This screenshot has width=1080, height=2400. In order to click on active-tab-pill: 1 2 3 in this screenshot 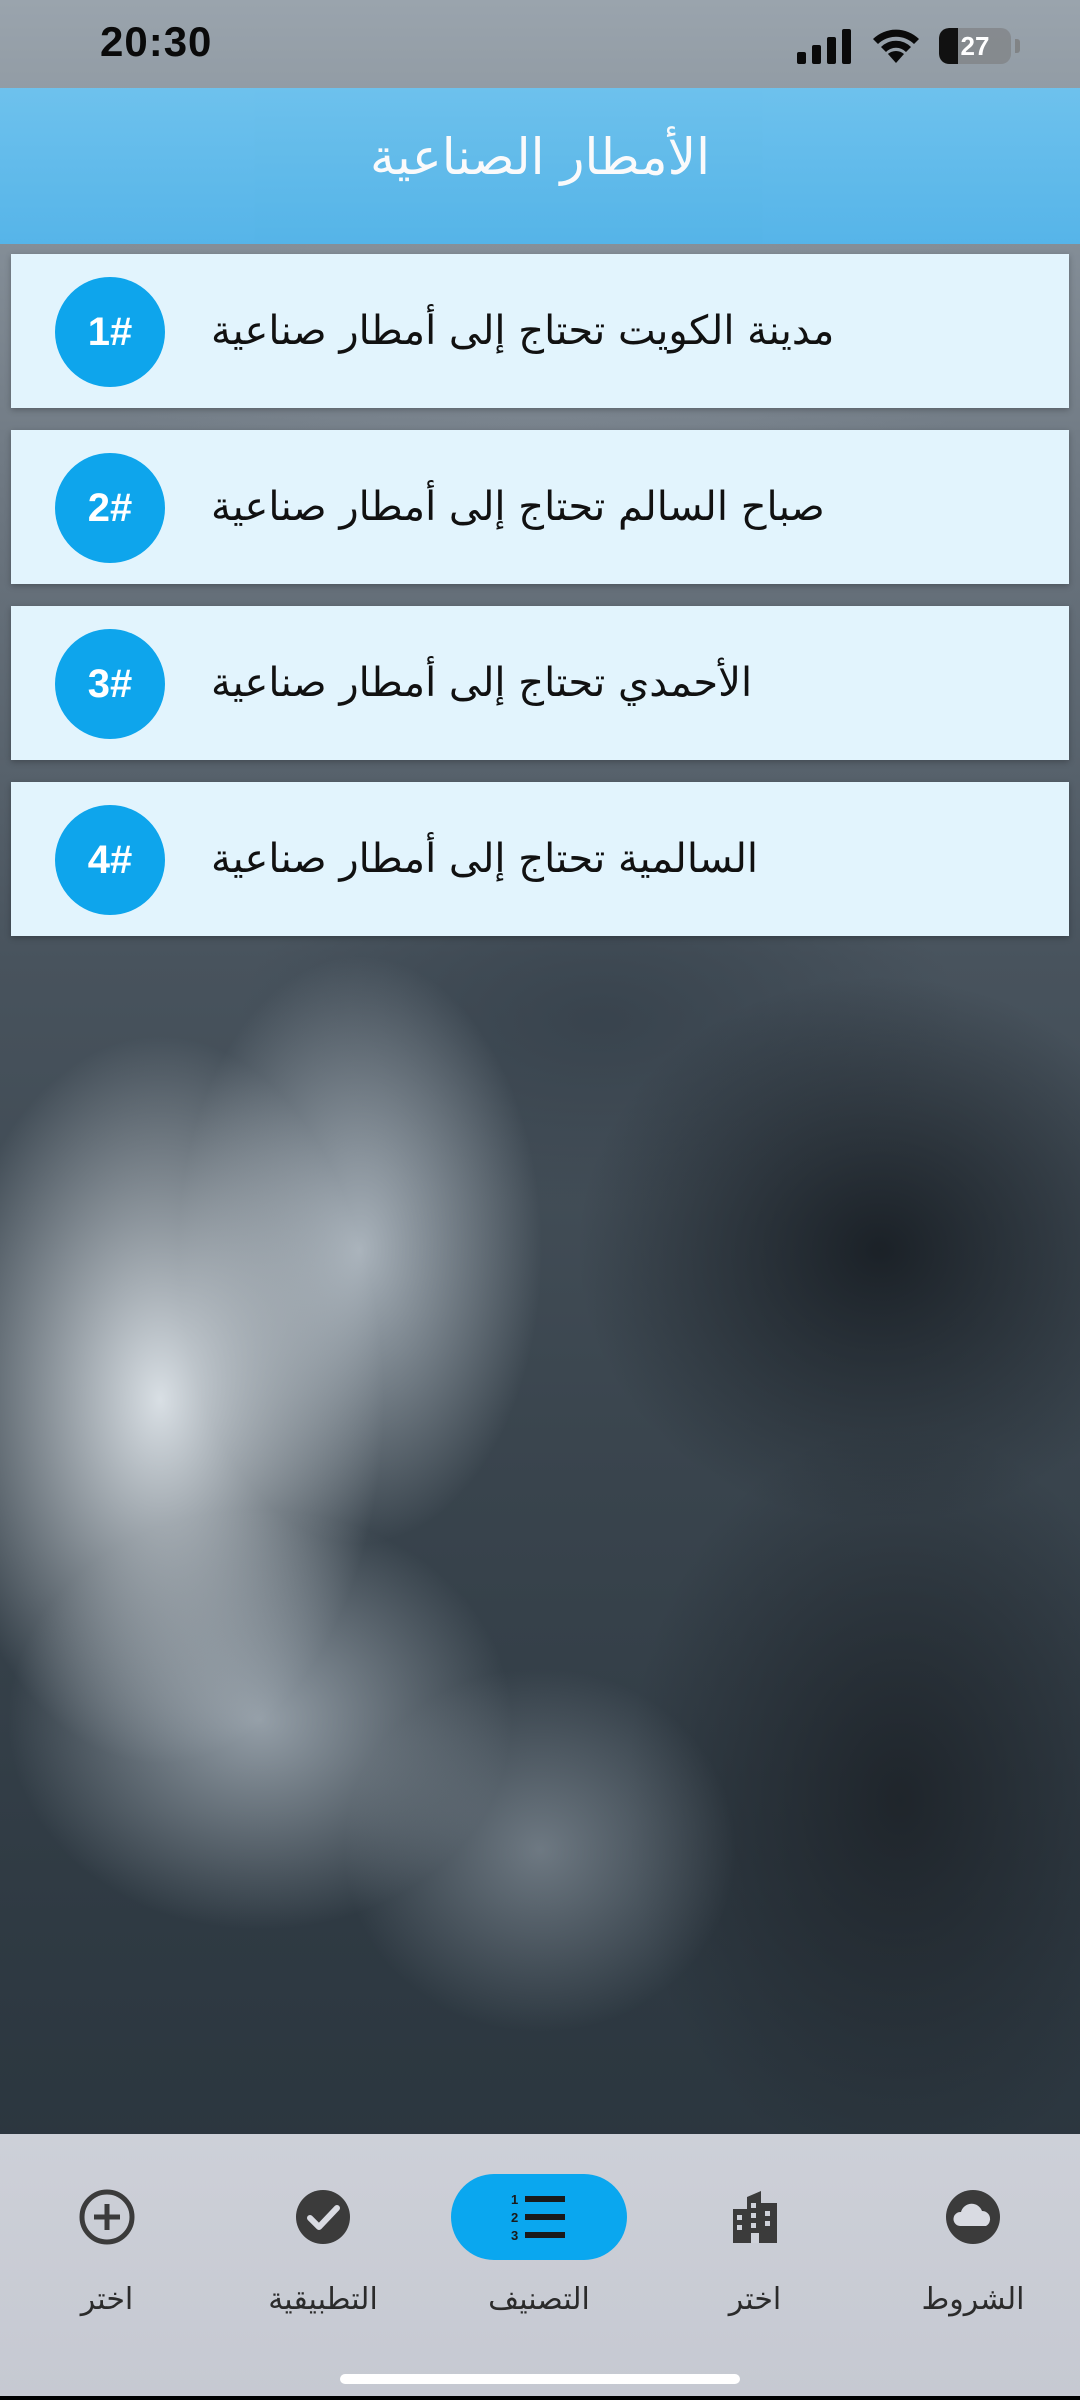, I will do `click(539, 2217)`.